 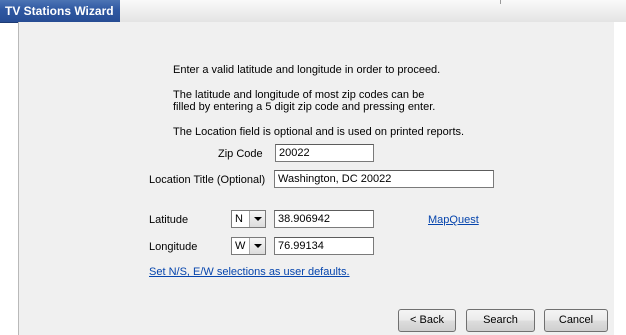 I want to click on title-bar-background, so click(x=373, y=11).